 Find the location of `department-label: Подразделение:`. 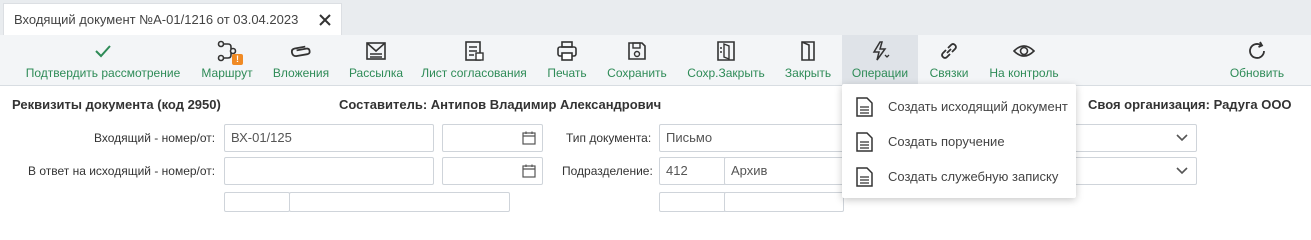

department-label: Подразделение: is located at coordinates (607, 171).